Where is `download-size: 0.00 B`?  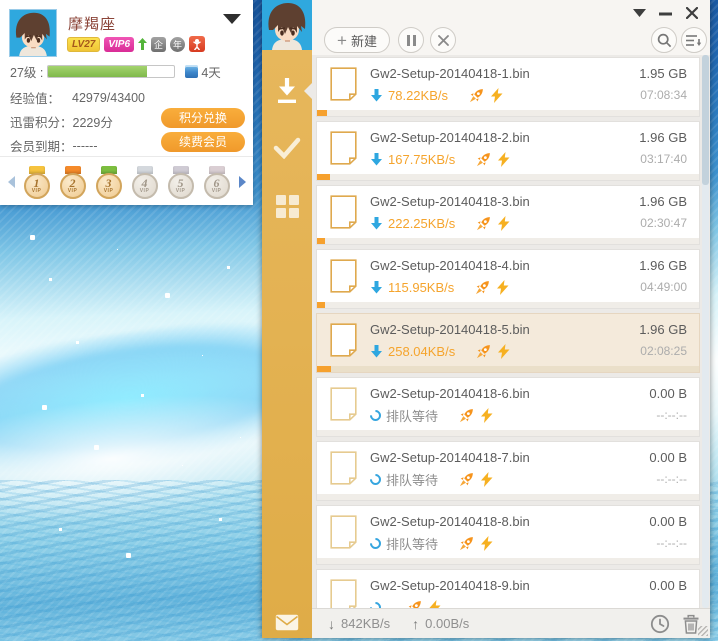
download-size: 0.00 B is located at coordinates (668, 393).